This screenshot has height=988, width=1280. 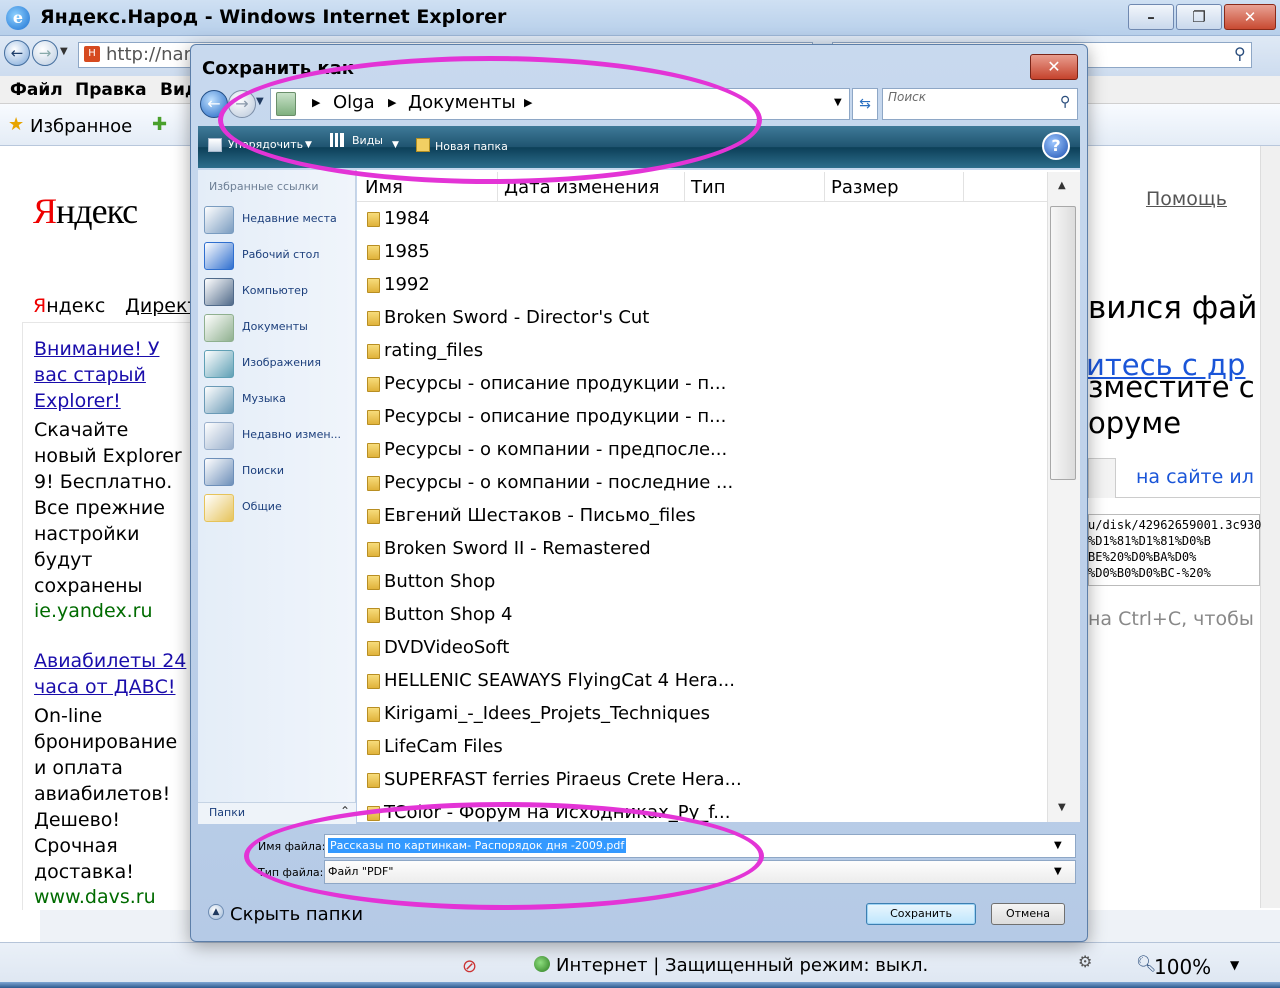 I want to click on page-subheading: зместите с, so click(x=1171, y=387).